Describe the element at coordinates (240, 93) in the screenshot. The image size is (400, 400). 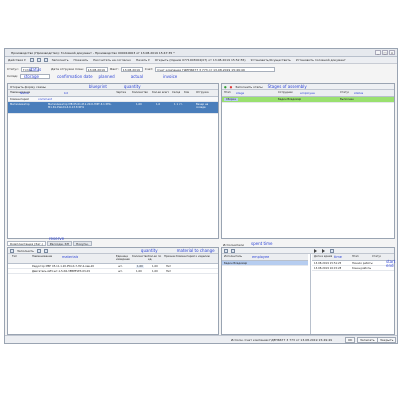
I see `stage-annotation: stage` at that location.